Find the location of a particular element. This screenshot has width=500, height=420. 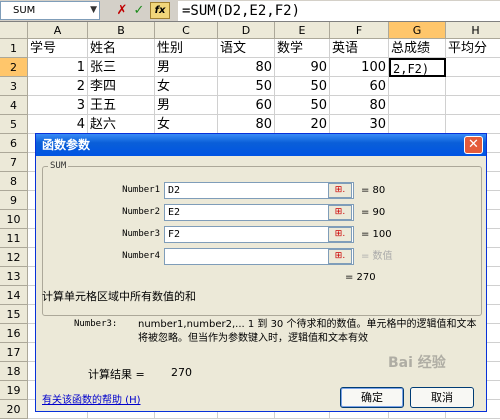

cell-f4: 80 is located at coordinates (359, 105).